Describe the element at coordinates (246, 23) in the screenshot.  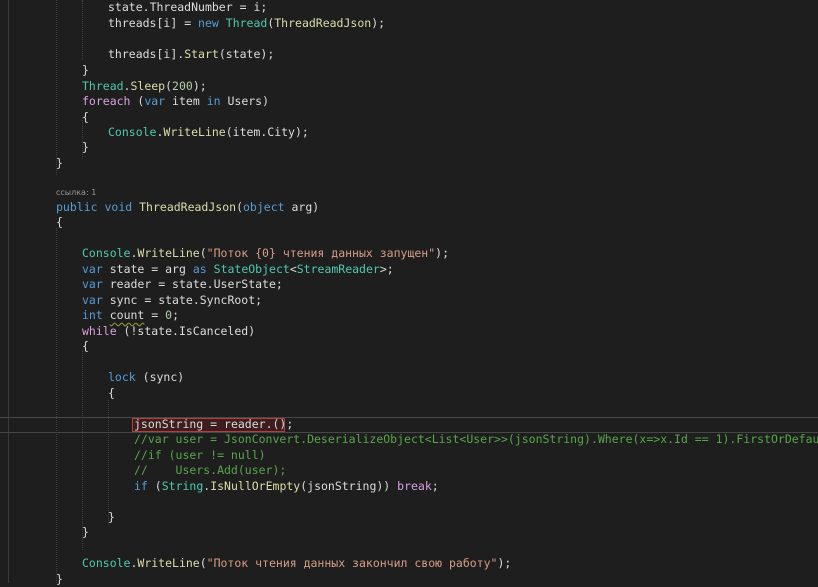
I see `code-line: threads[i] = new Thread(ThreadReadJson);` at that location.